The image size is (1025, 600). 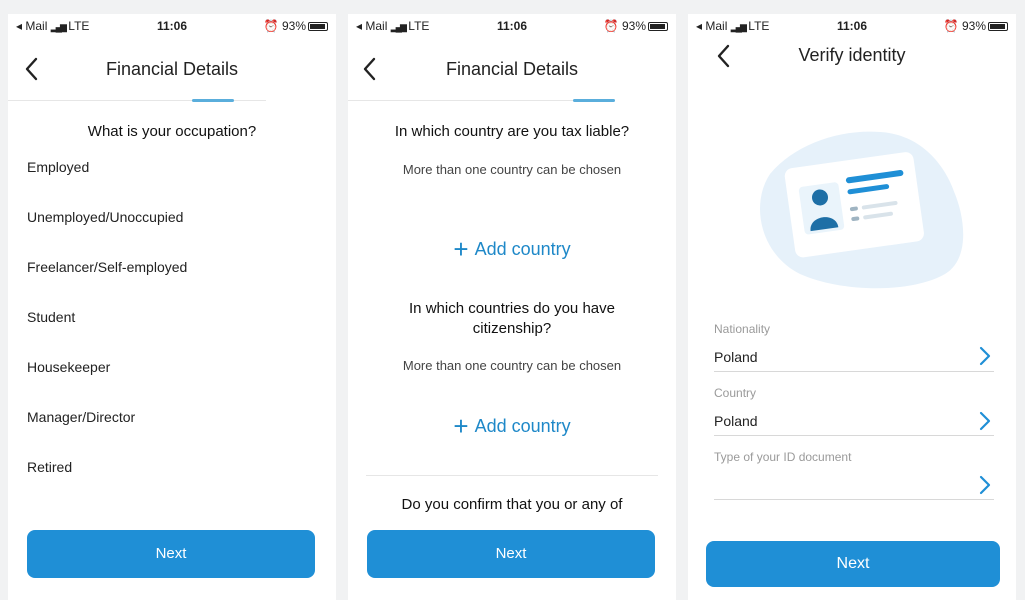 I want to click on add-tax-country-label: Add country, so click(x=522, y=249).